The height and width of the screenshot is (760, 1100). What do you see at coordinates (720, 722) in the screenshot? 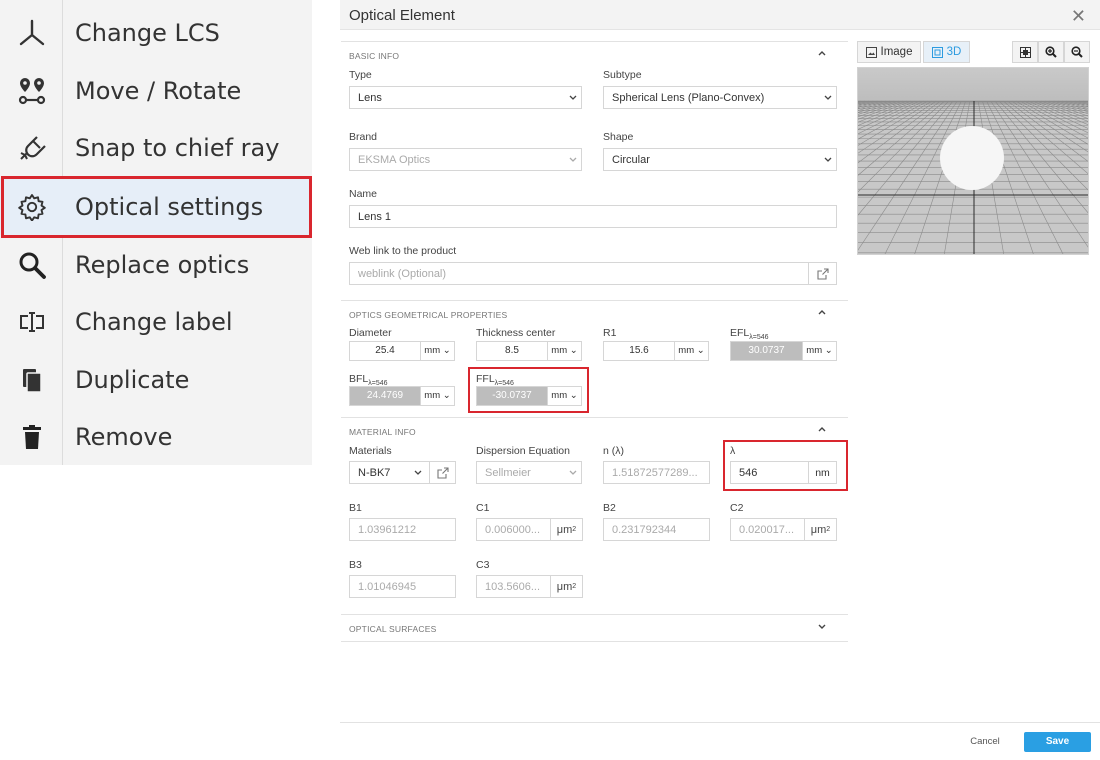
I see `footer-divider` at bounding box center [720, 722].